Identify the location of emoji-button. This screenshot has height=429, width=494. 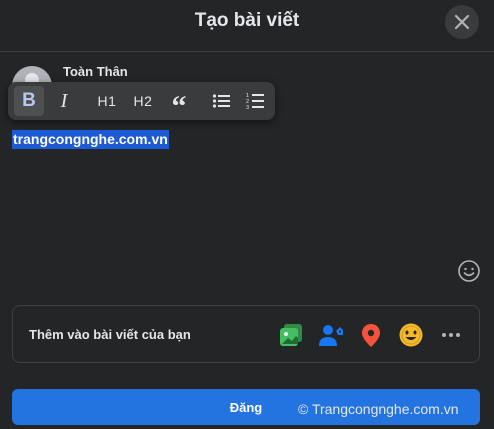
(469, 271).